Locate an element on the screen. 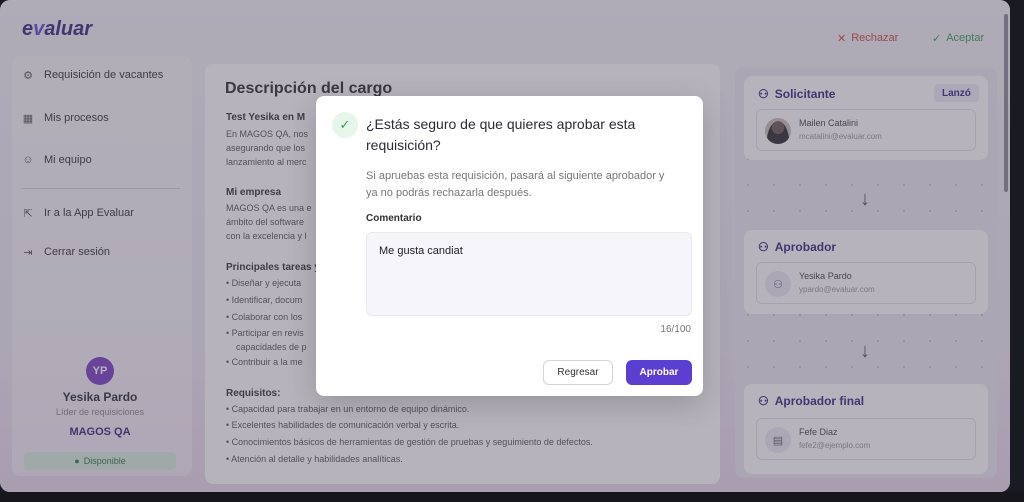 This screenshot has height=502, width=1024. check-icon: ✓ is located at coordinates (345, 125).